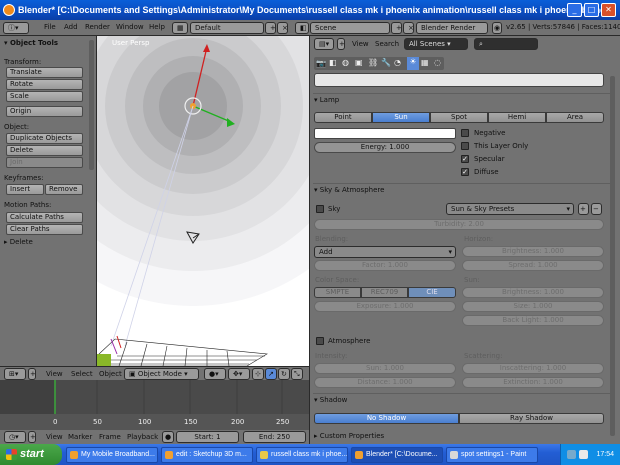 This screenshot has width=620, height=465. I want to click on menu-add: Add, so click(71, 27).